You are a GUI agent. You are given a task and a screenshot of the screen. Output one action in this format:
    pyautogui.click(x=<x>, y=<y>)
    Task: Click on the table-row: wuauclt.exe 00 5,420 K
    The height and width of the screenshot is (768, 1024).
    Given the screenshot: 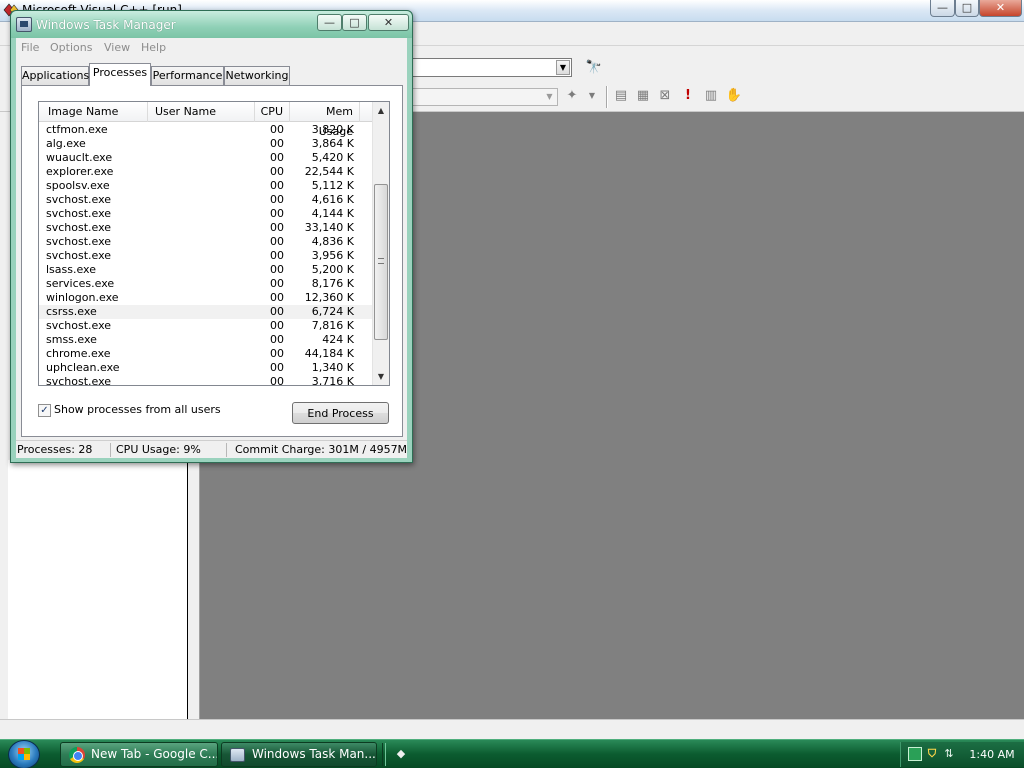 What is the action you would take?
    pyautogui.click(x=206, y=158)
    